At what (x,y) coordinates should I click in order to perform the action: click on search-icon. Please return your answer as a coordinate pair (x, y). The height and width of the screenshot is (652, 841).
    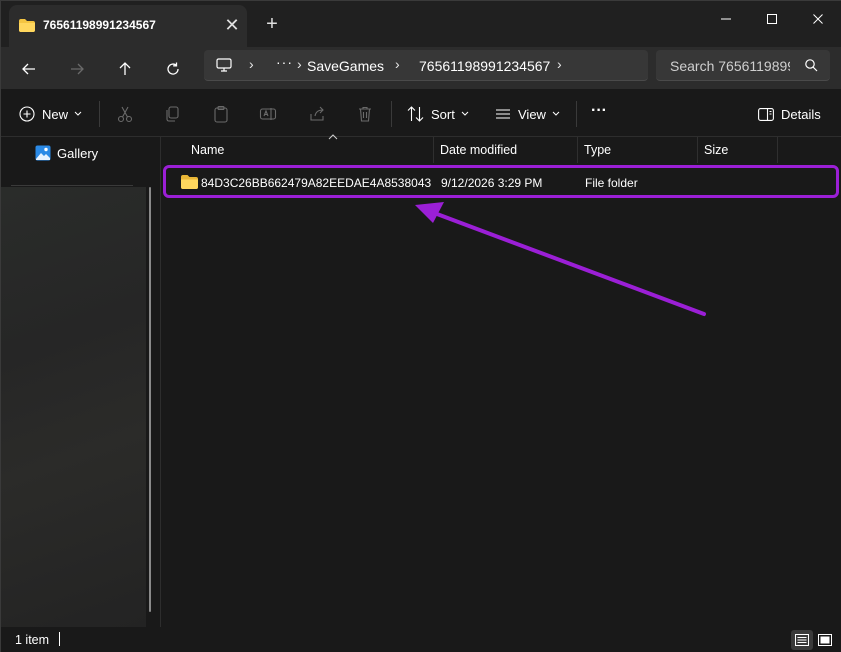
    Looking at the image, I should click on (811, 65).